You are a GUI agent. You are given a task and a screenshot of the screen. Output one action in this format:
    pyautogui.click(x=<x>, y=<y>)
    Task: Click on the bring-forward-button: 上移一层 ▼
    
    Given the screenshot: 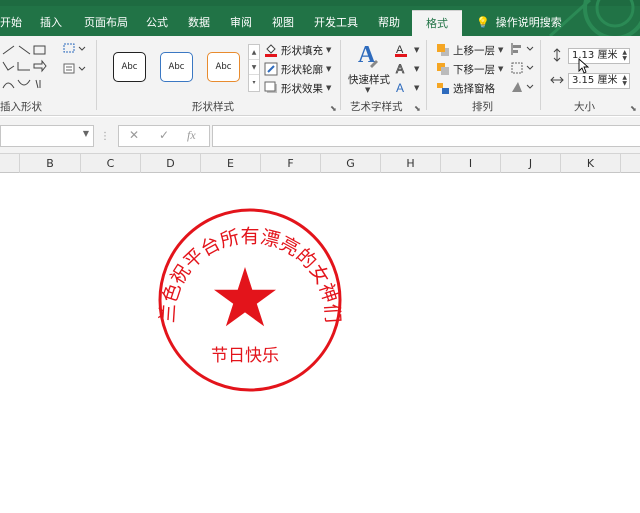 What is the action you would take?
    pyautogui.click(x=469, y=50)
    